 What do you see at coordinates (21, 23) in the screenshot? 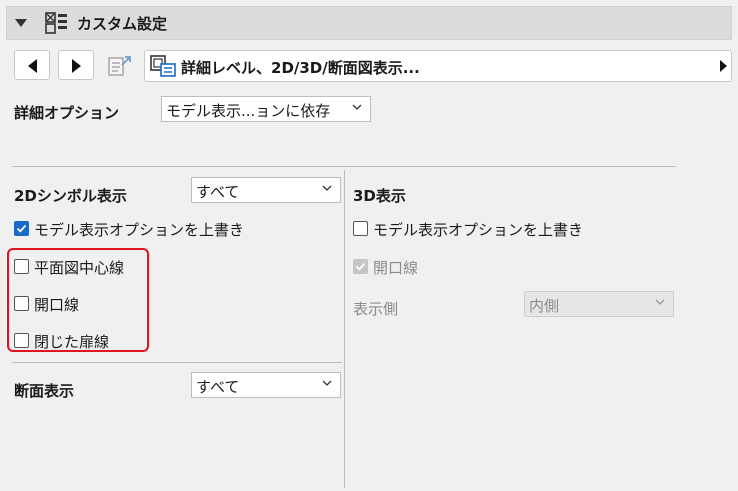
I see `collapse-triangle-icon` at bounding box center [21, 23].